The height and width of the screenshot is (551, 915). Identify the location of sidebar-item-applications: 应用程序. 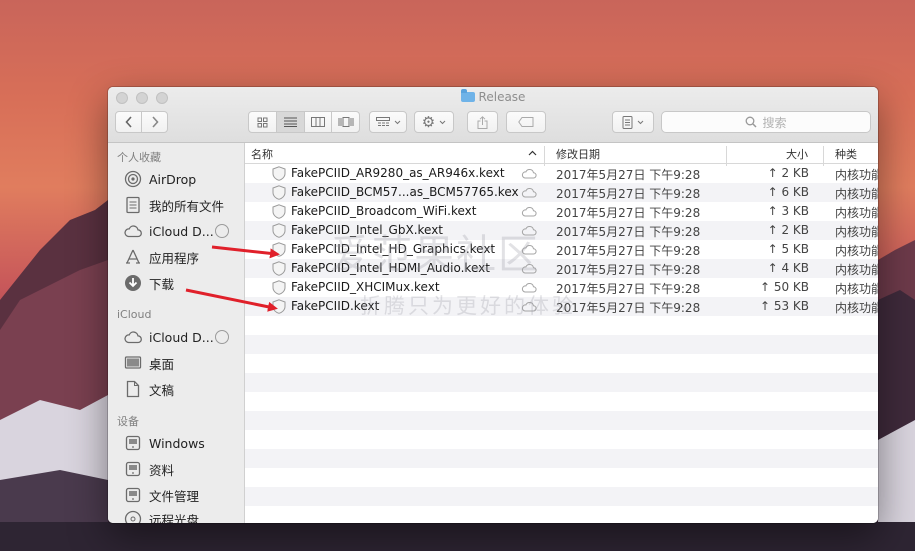
(161, 257).